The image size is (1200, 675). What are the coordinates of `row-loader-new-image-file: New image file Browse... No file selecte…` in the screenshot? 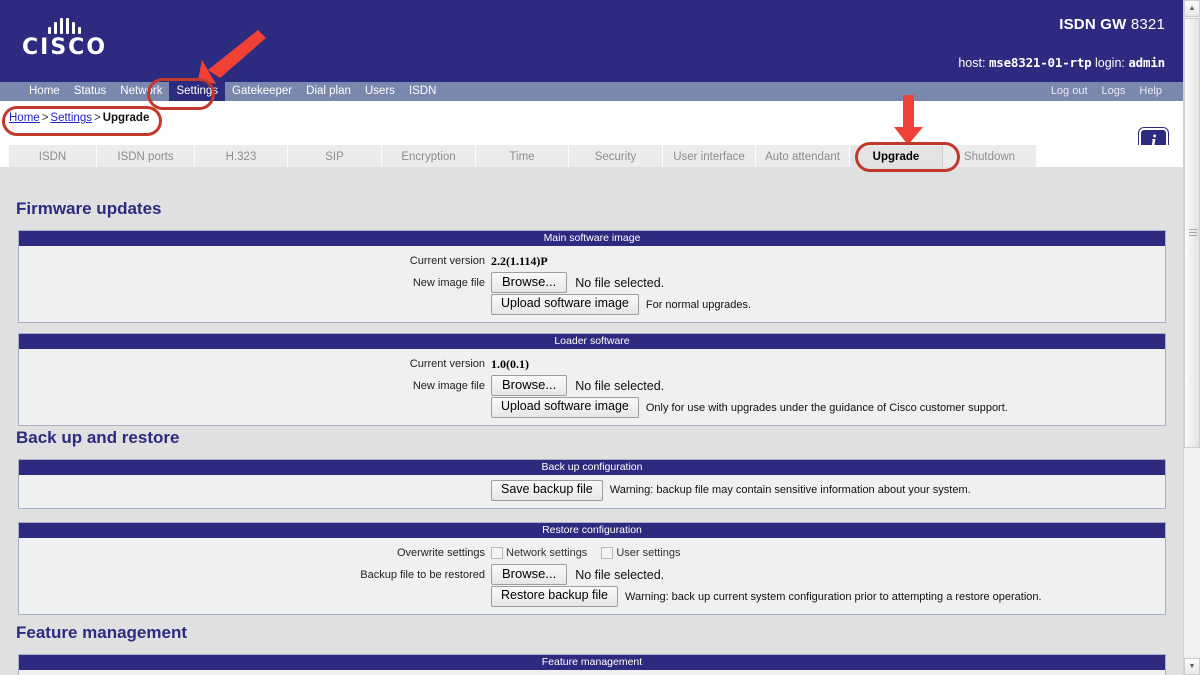 It's located at (592, 386).